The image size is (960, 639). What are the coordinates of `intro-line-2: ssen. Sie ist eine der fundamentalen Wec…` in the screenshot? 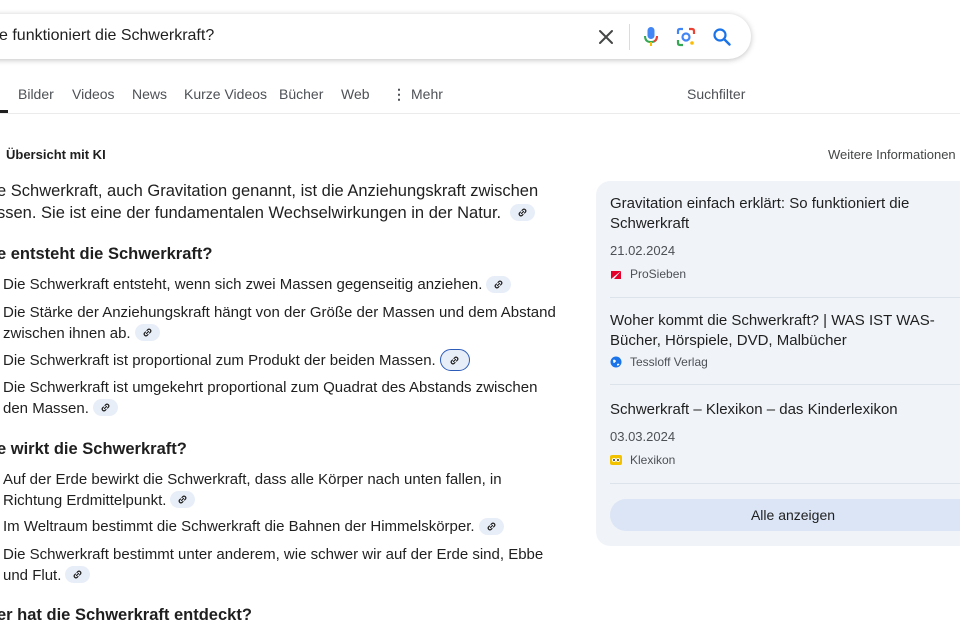 It's located at (251, 213).